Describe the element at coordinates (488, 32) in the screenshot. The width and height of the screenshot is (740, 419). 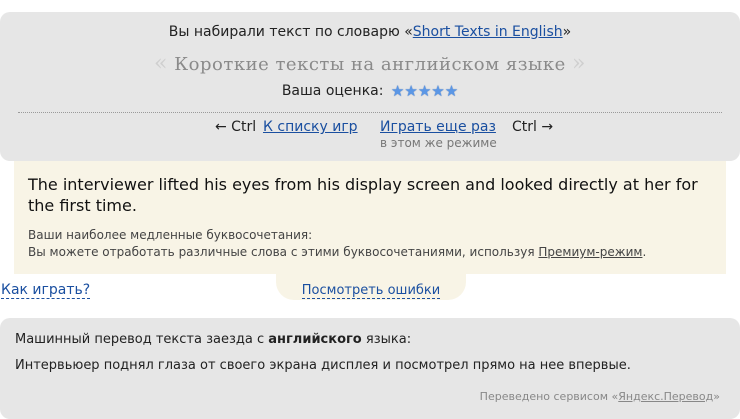
I see `vocabulary-link: Short Texts in English` at that location.